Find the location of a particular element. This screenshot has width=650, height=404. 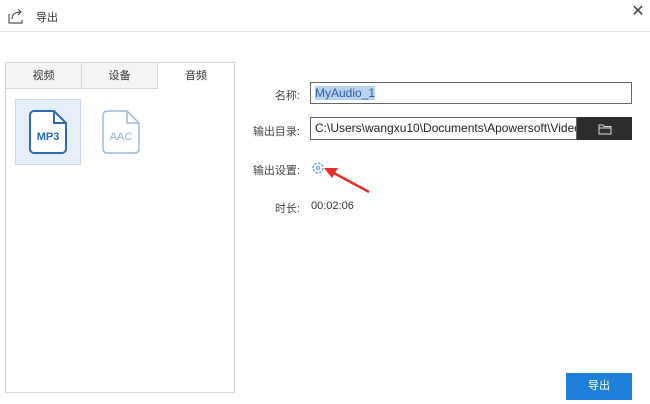

title-bar: 导出 ✕ is located at coordinates (325, 16).